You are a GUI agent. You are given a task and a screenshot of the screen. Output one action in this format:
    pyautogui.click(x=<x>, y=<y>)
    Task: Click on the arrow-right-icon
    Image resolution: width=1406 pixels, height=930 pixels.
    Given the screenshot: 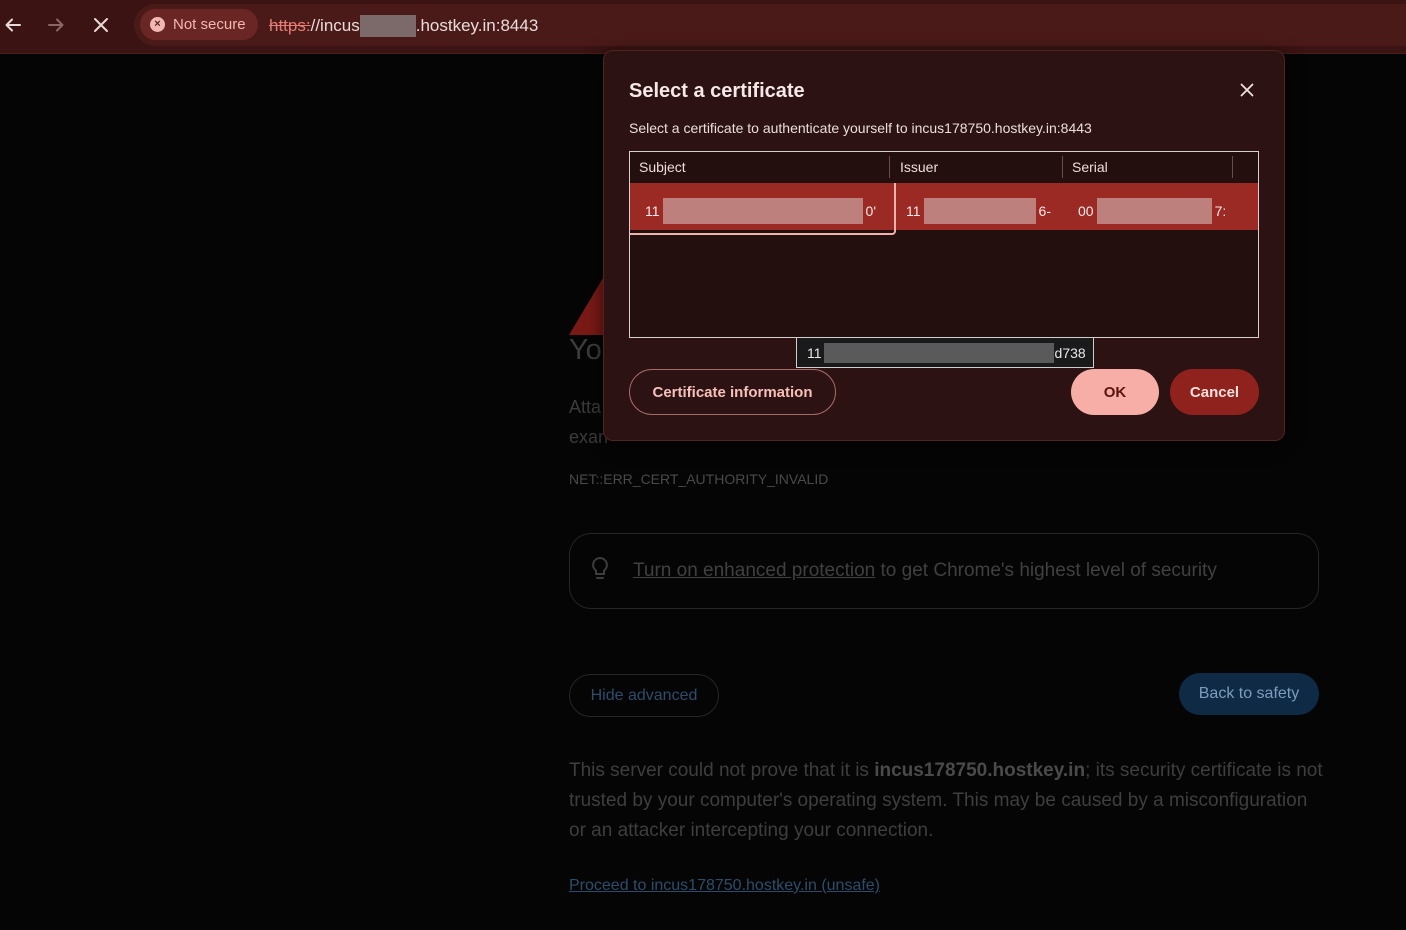 What is the action you would take?
    pyautogui.click(x=56, y=25)
    